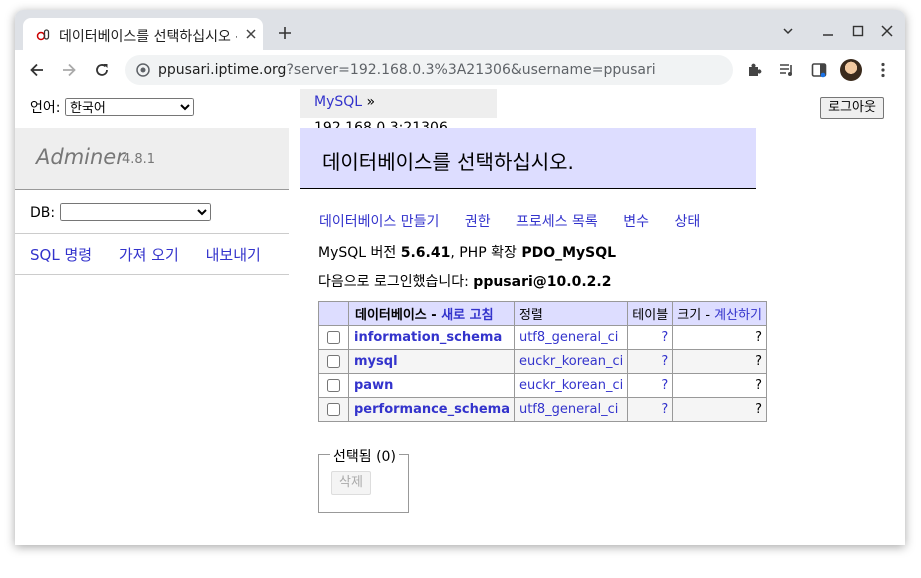 The height and width of the screenshot is (578, 921). I want to click on language-select: 한국어, so click(129, 107).